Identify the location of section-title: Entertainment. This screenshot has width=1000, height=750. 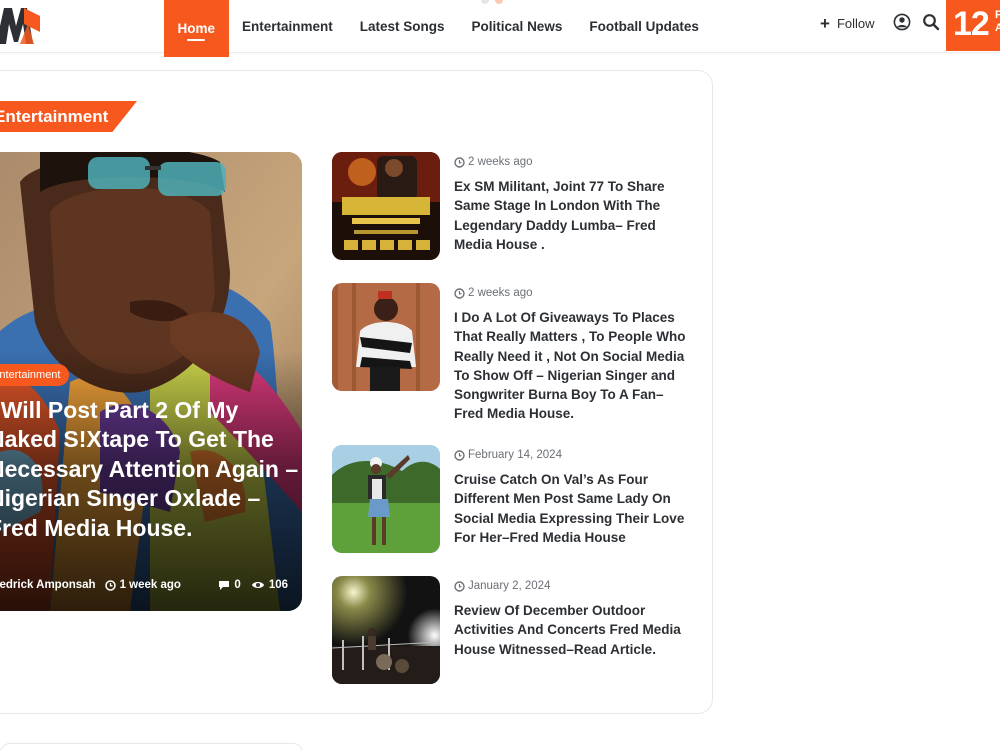
(68, 116).